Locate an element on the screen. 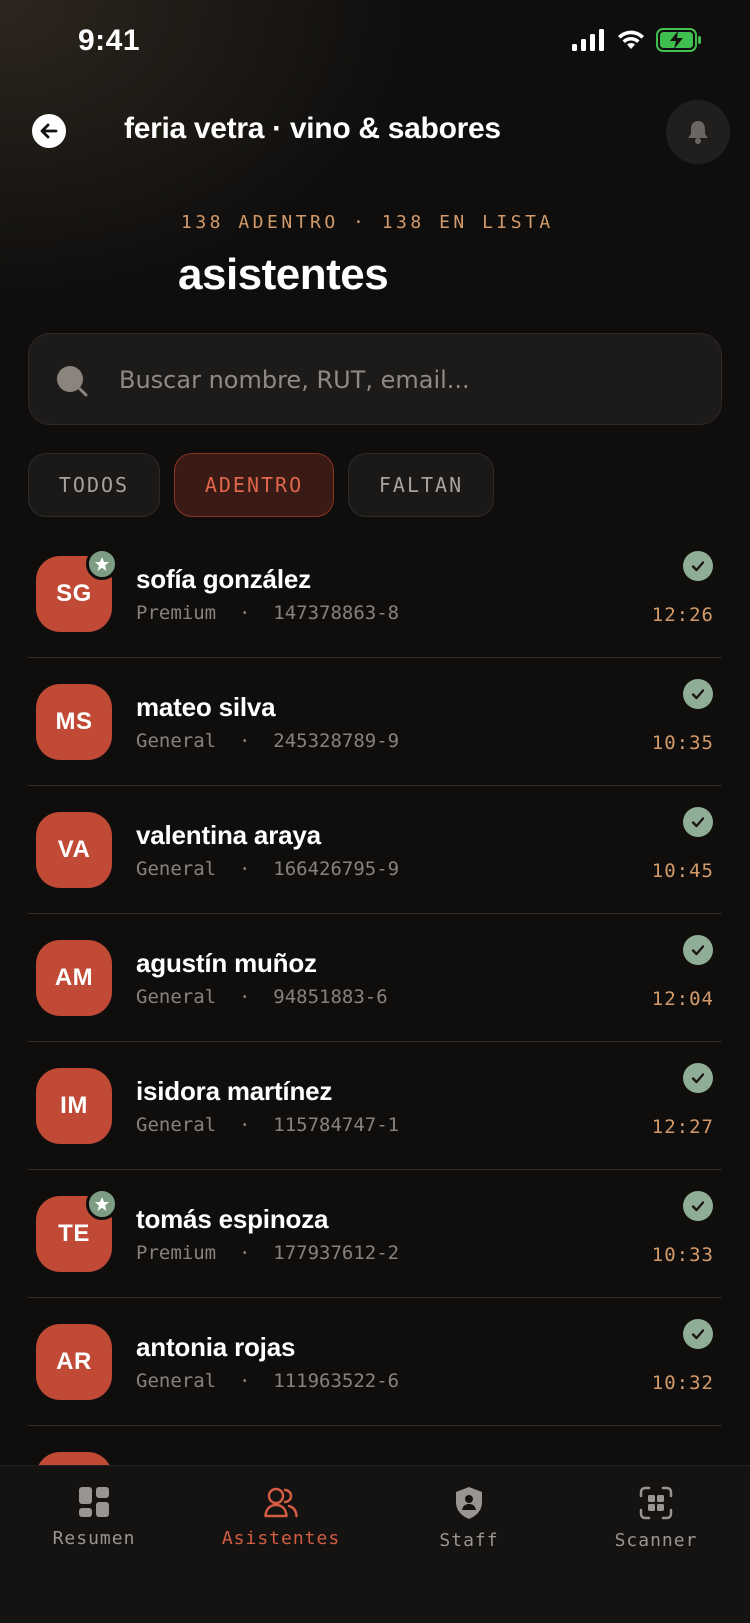 The image size is (750, 1623). tab-scanner: Scanner is located at coordinates (656, 1518).